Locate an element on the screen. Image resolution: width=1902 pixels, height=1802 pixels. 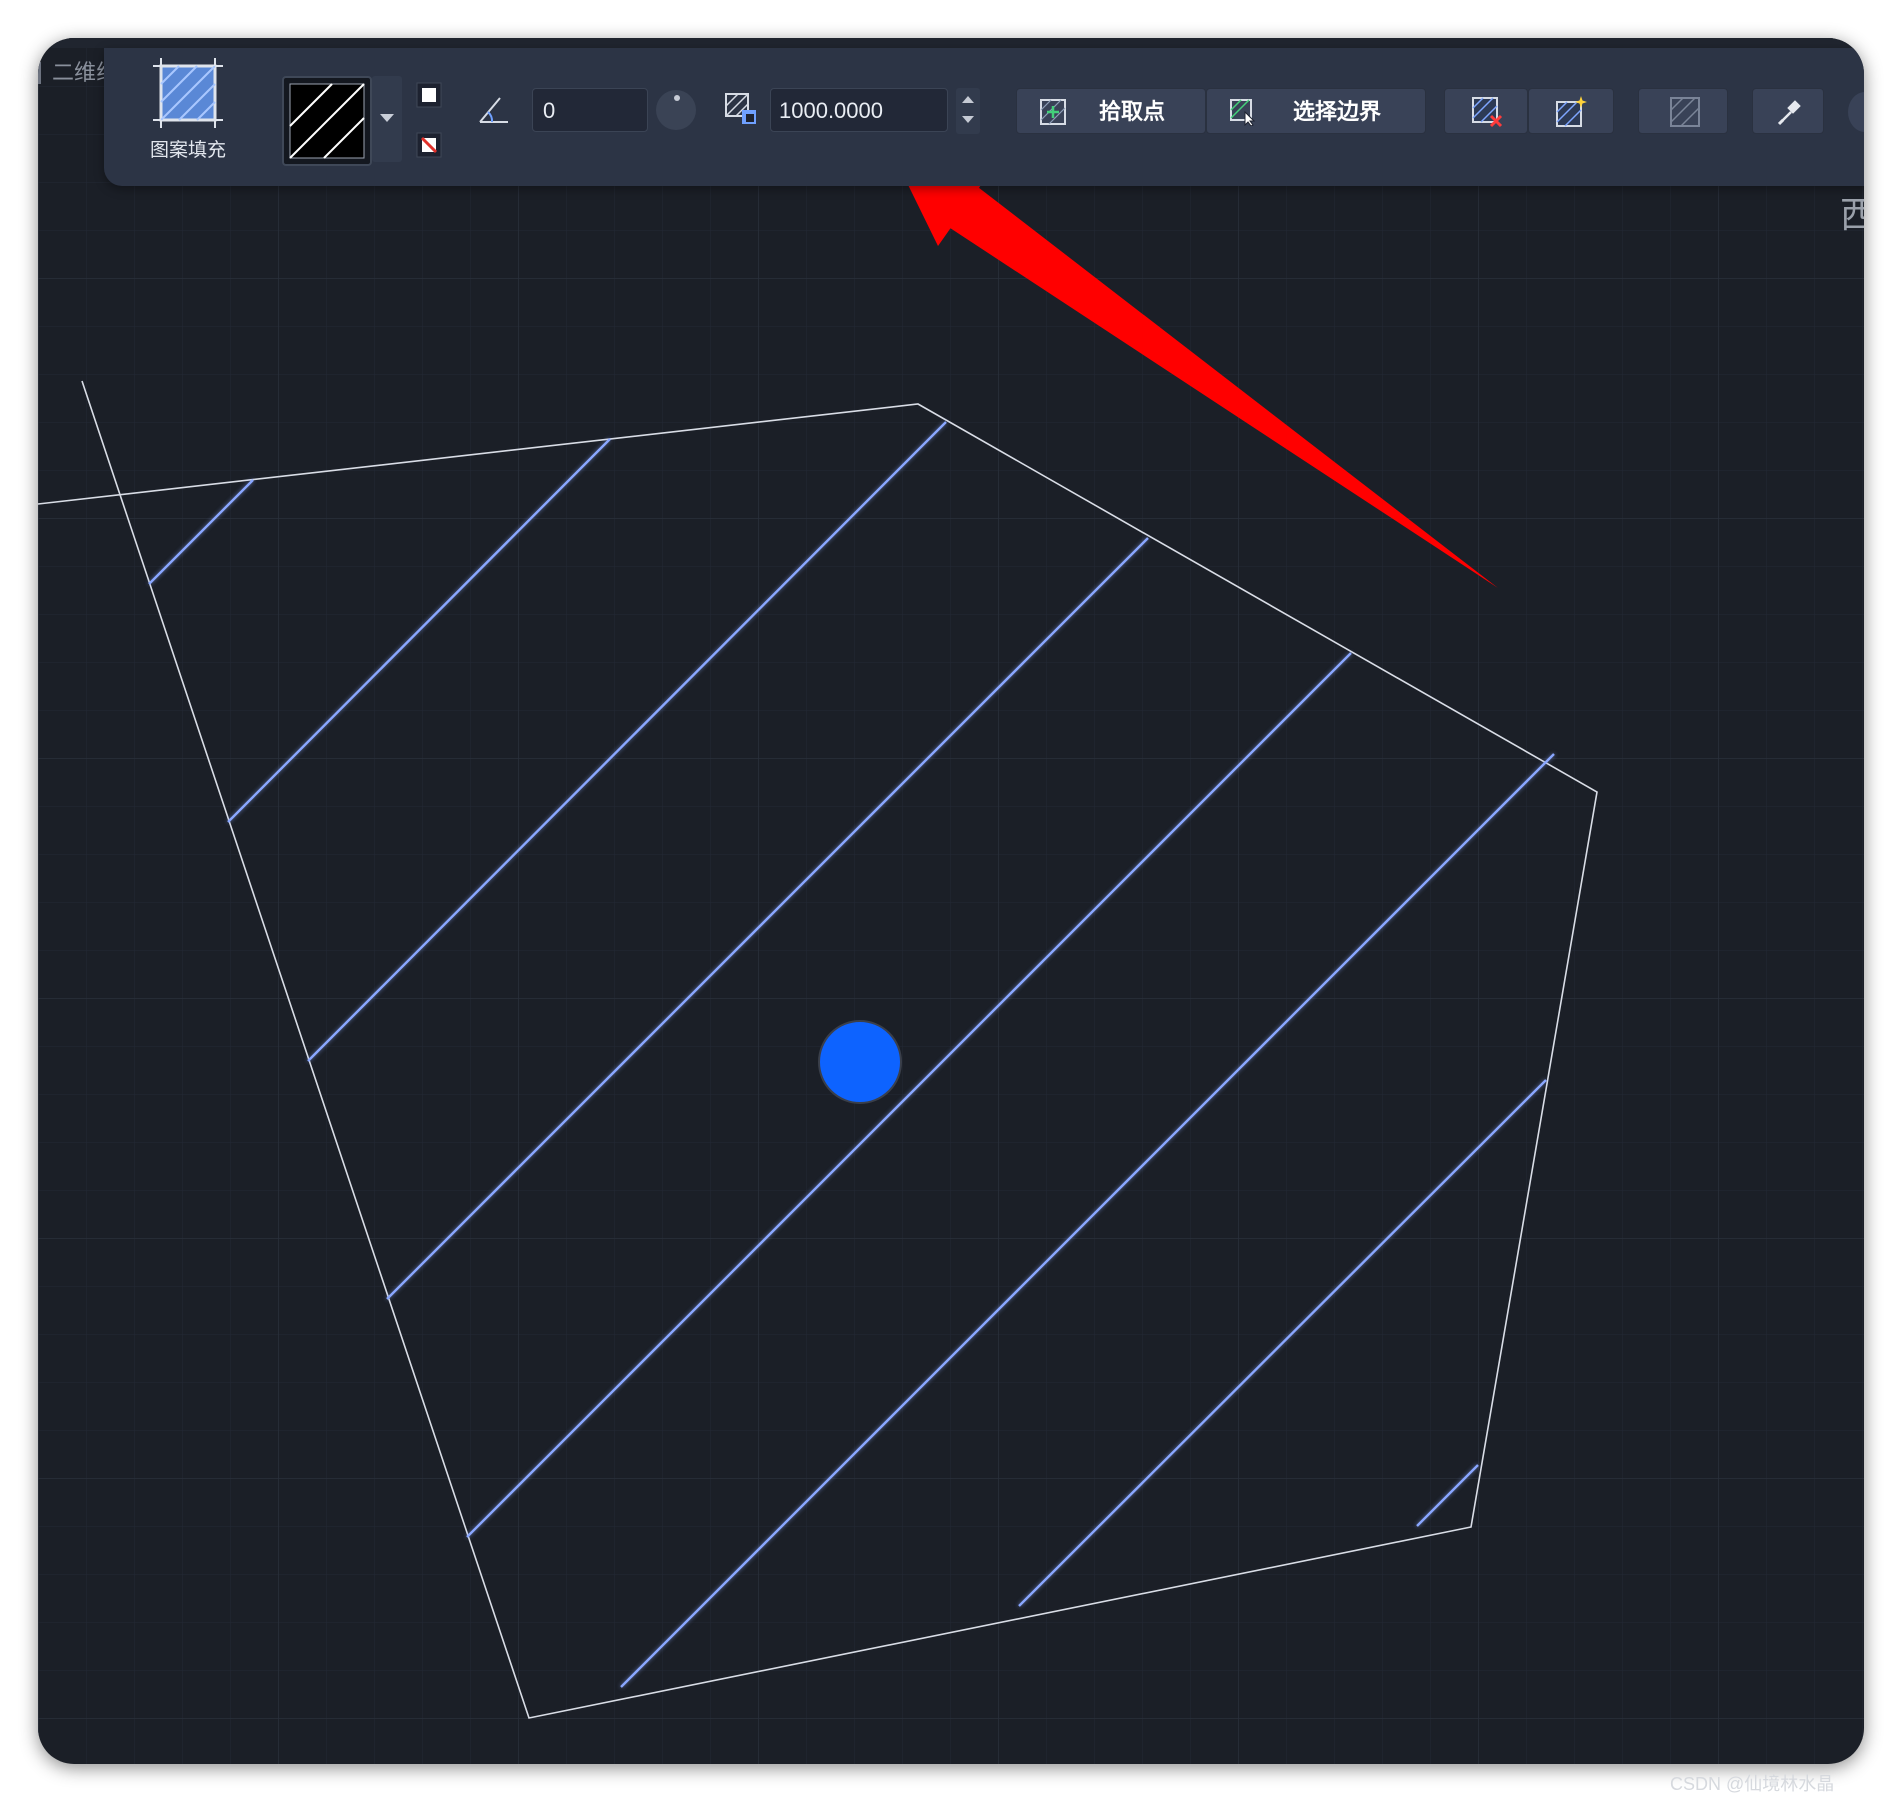
pattern-dropdown-button is located at coordinates (387, 119).